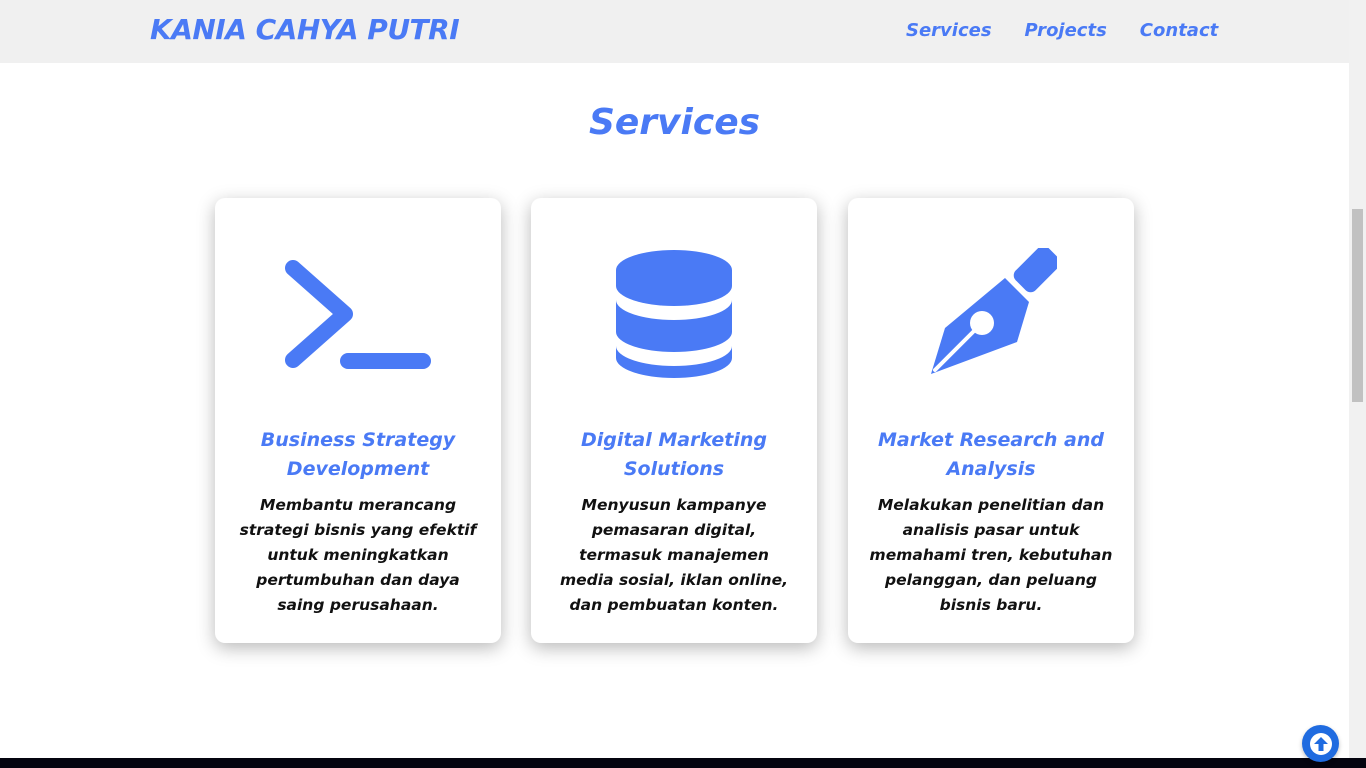 This screenshot has width=1366, height=768. Describe the element at coordinates (305, 29) in the screenshot. I see `brand-logo: KANIA CAHYA PUTRI` at that location.